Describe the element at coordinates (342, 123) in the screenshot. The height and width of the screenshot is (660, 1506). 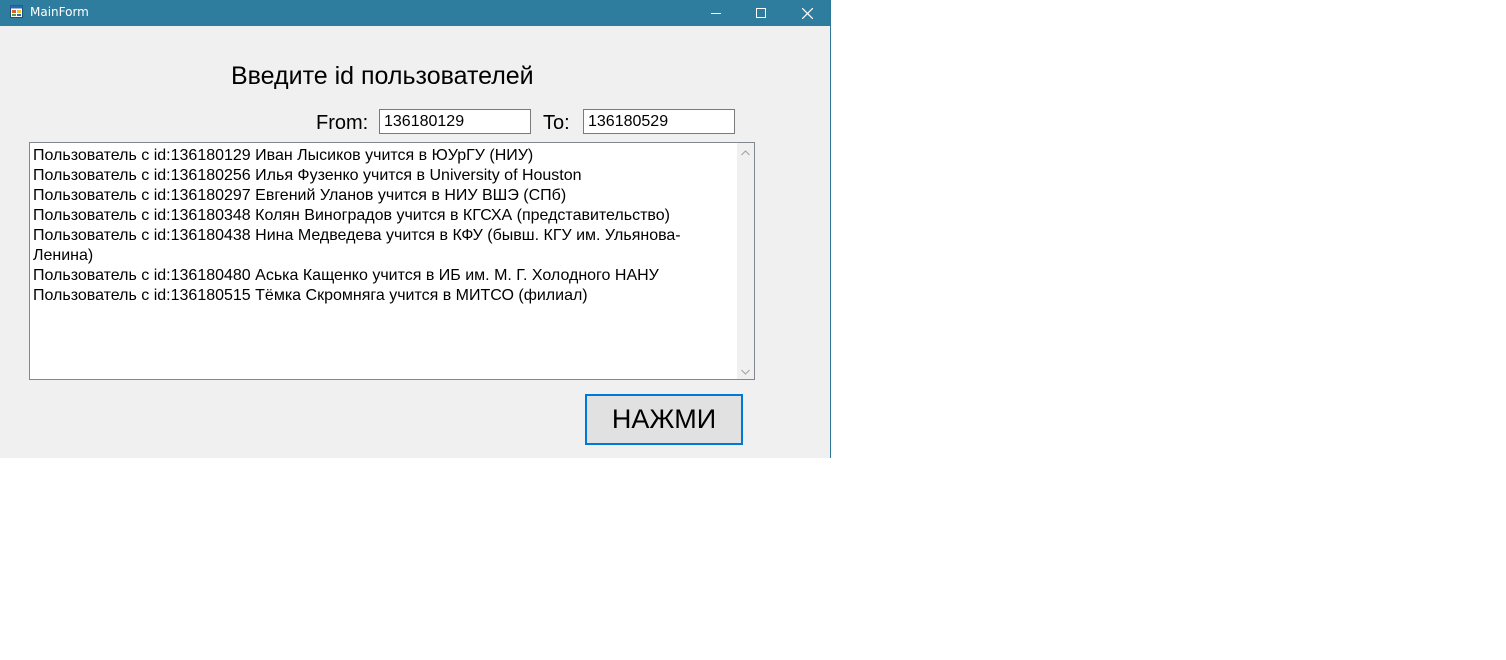
I see `from-label: From:` at that location.